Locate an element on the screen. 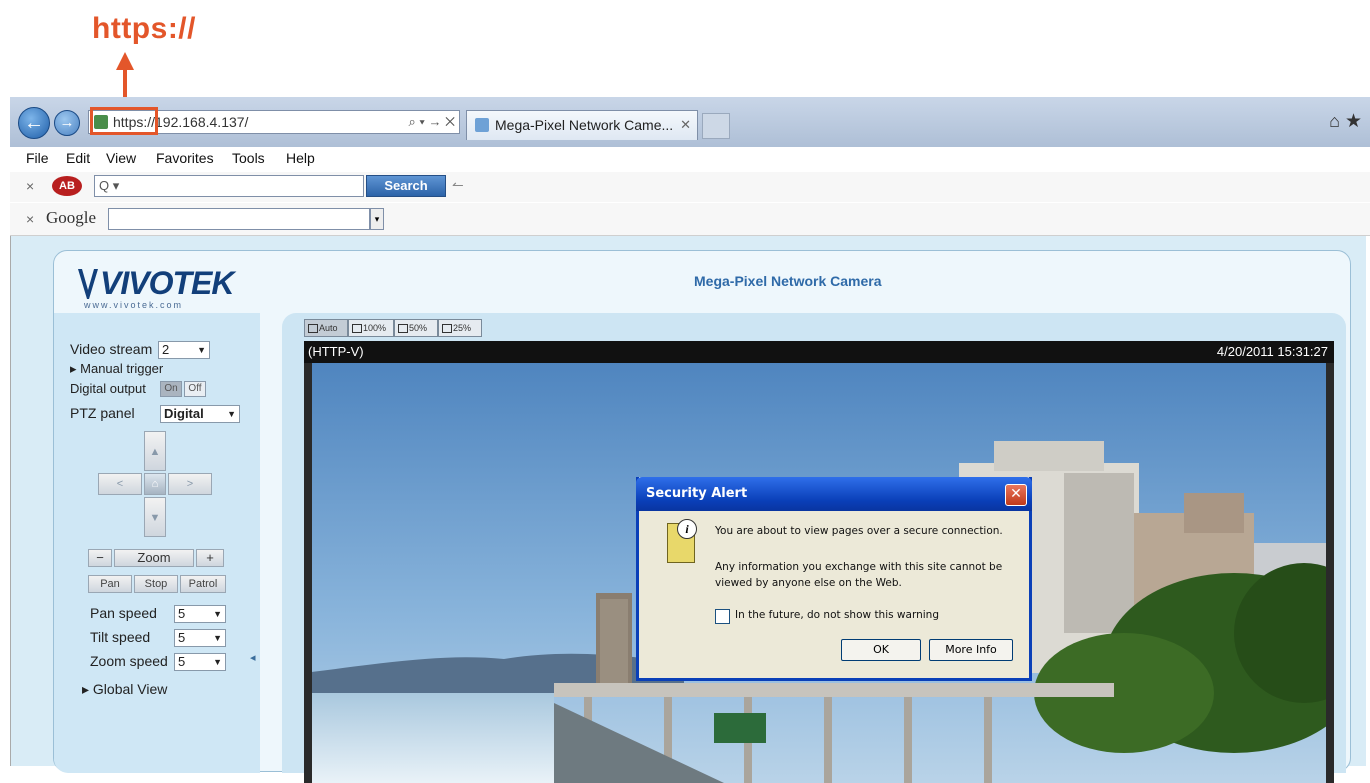 The image size is (1370, 783). resolution-100-button: 100% is located at coordinates (371, 328).